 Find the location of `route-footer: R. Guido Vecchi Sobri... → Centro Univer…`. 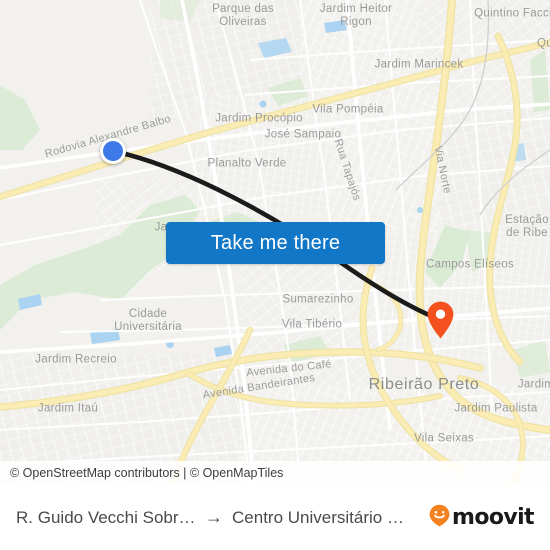

route-footer: R. Guido Vecchi Sobri... → Centro Univer… is located at coordinates (275, 517).